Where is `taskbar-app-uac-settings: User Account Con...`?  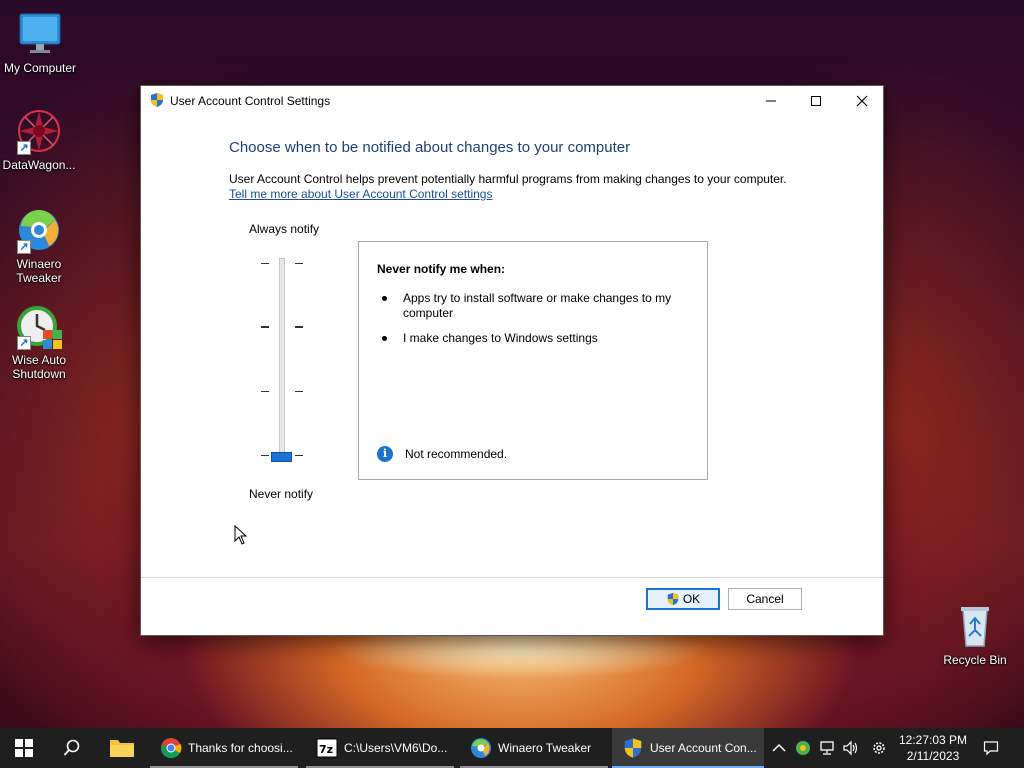 taskbar-app-uac-settings: User Account Con... is located at coordinates (688, 748).